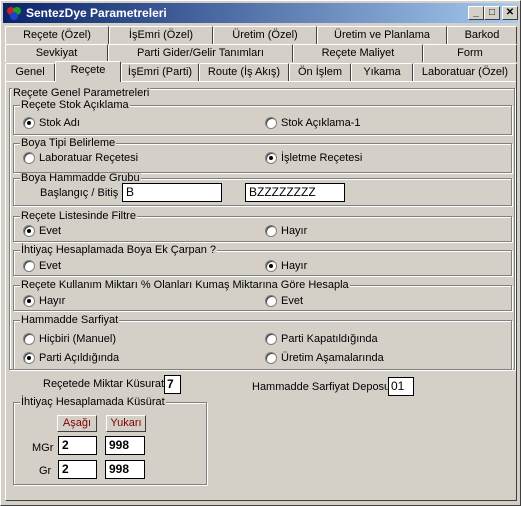  I want to click on close-button: ✕, so click(510, 13).